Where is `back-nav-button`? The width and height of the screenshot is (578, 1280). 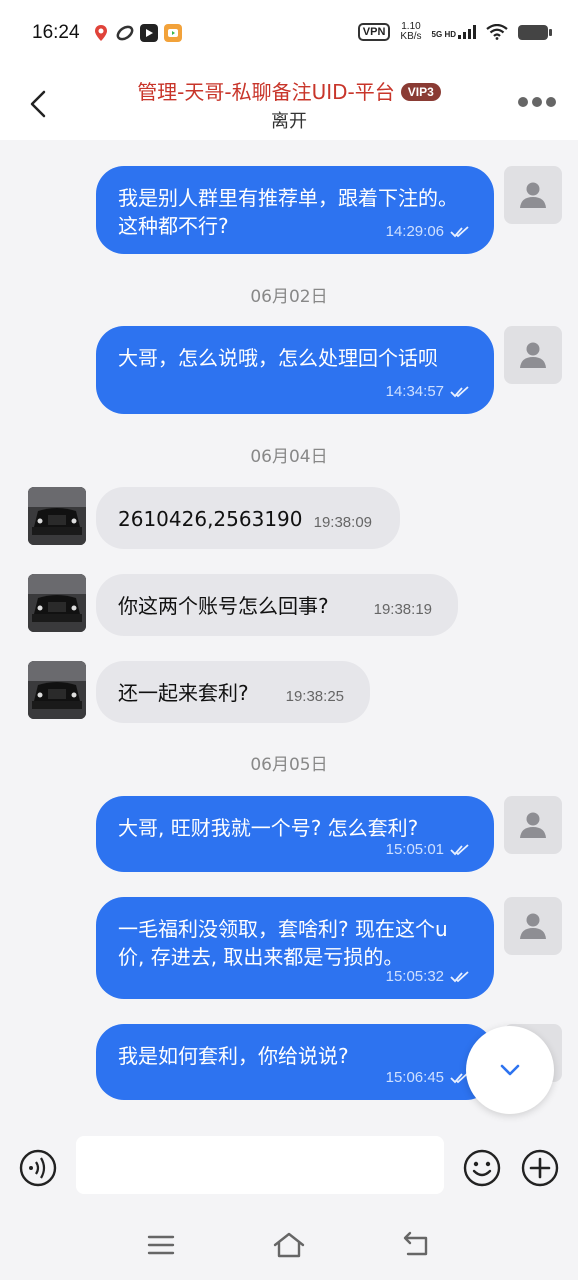 back-nav-button is located at coordinates (418, 1245).